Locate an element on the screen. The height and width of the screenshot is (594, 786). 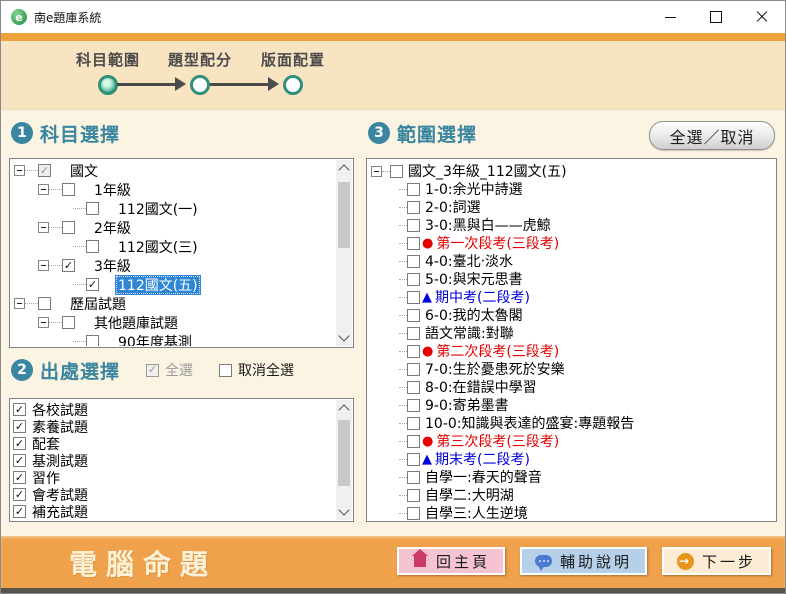
tree-item: ● 第一次段考(三段考) is located at coordinates (572, 243).